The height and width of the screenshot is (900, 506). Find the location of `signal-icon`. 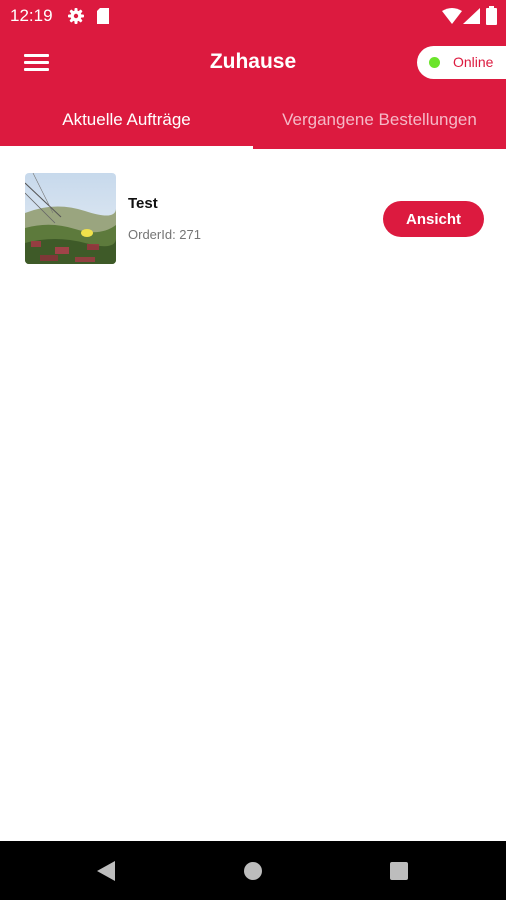

signal-icon is located at coordinates (471, 18).